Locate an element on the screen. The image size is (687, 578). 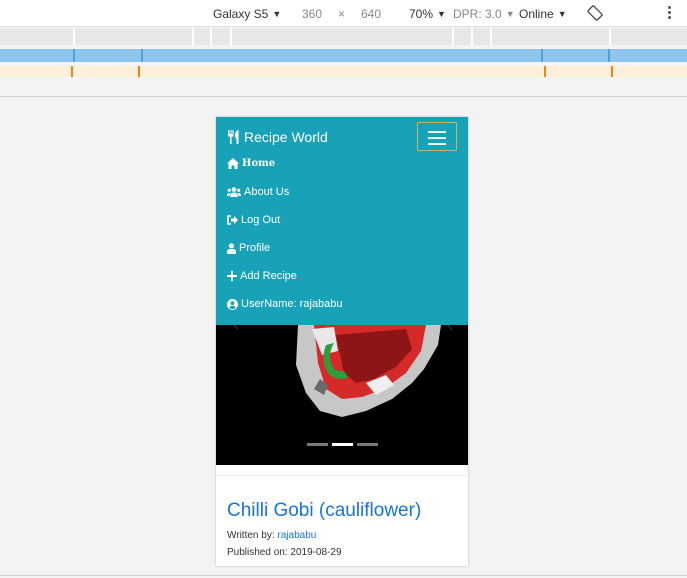
nav-link-about-us: About Us is located at coordinates (258, 192).